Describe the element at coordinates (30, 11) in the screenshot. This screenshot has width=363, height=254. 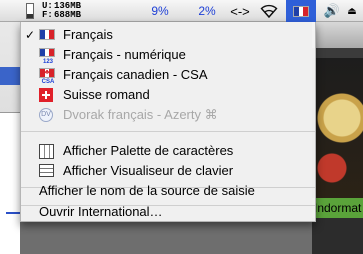
I see `memory-meter-icon` at that location.